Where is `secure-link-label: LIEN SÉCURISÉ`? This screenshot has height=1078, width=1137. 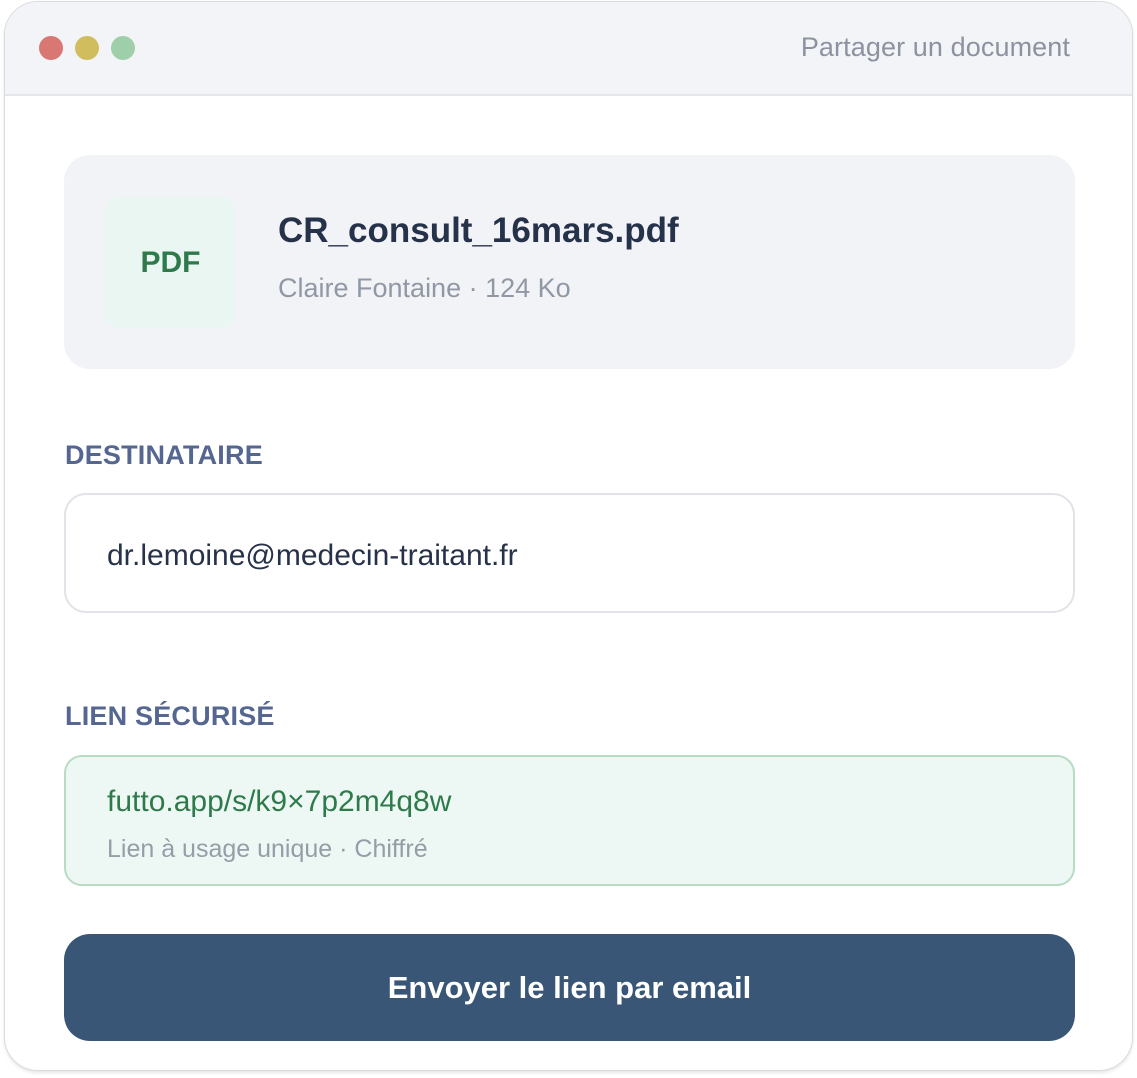 secure-link-label: LIEN SÉCURISÉ is located at coordinates (170, 716).